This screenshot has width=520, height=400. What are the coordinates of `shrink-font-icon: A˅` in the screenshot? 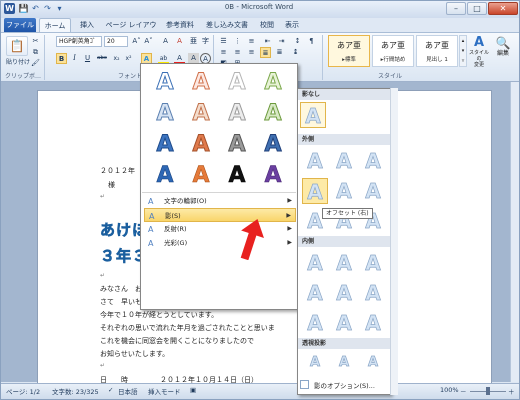 It's located at (148, 41).